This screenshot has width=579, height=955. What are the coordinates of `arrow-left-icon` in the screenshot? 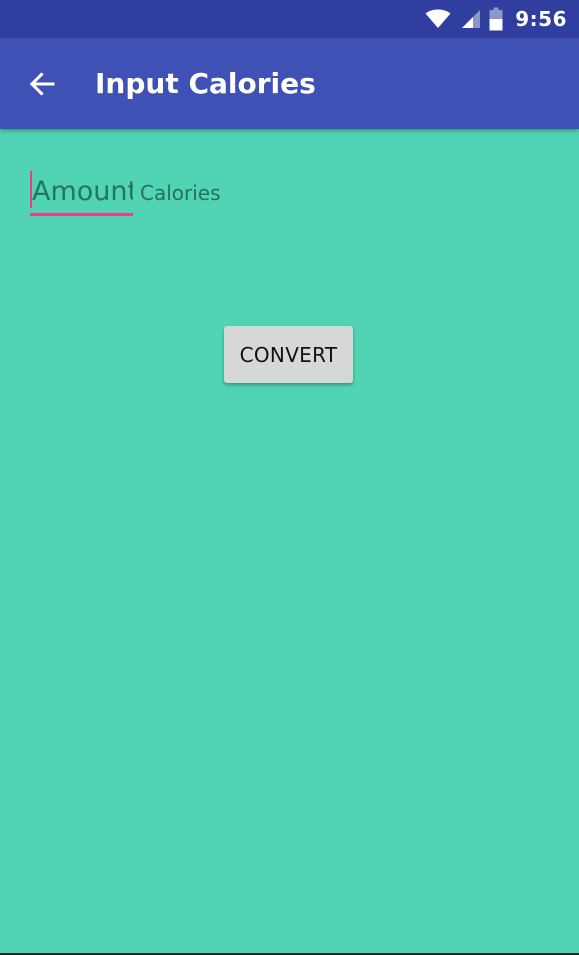 It's located at (42, 84).